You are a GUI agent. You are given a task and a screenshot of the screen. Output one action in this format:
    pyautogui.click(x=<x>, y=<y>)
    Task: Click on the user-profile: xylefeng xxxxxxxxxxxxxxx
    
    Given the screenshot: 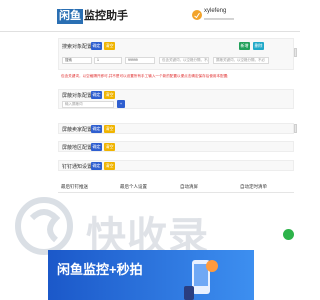 What is the action you would take?
    pyautogui.click(x=218, y=17)
    